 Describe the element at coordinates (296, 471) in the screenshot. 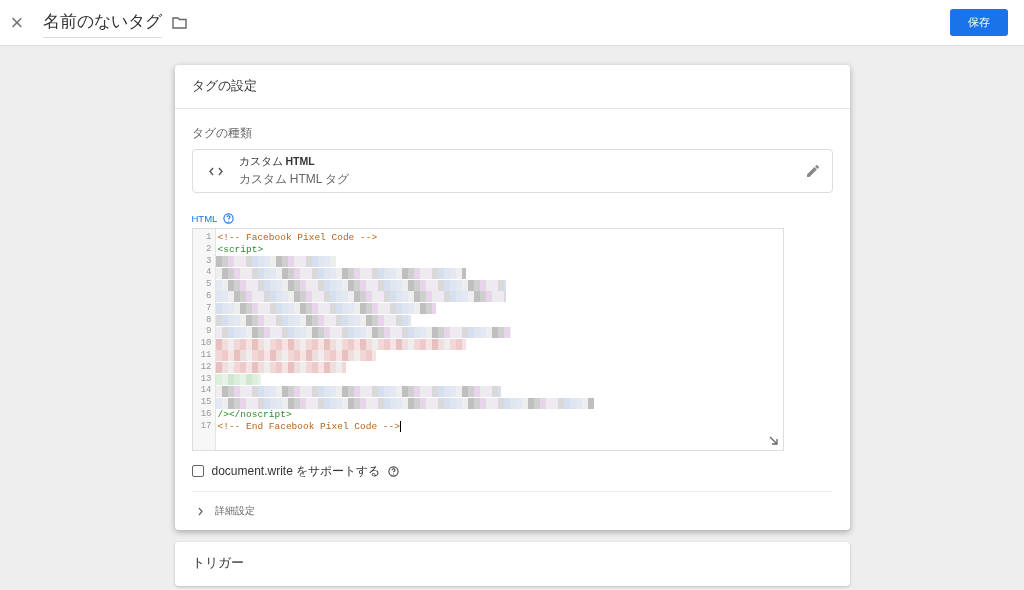

I see `document-write-label: document.write をサポートする` at that location.